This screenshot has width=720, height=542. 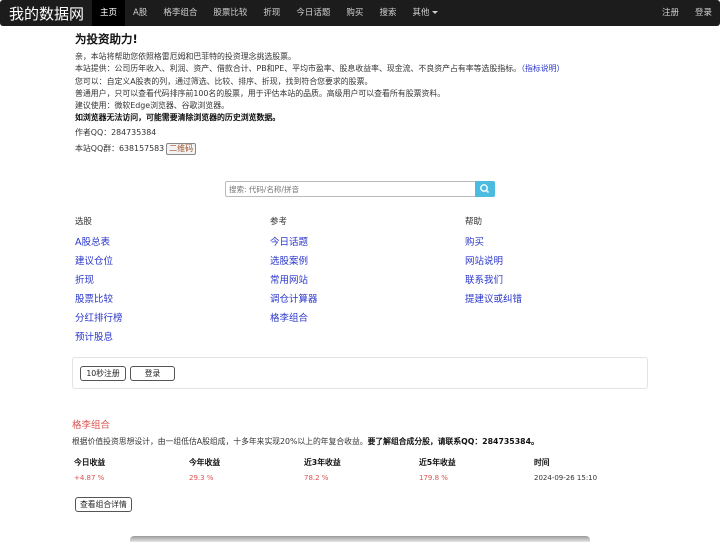 I want to click on link-a-shares-table: A股总表, so click(x=99, y=242).